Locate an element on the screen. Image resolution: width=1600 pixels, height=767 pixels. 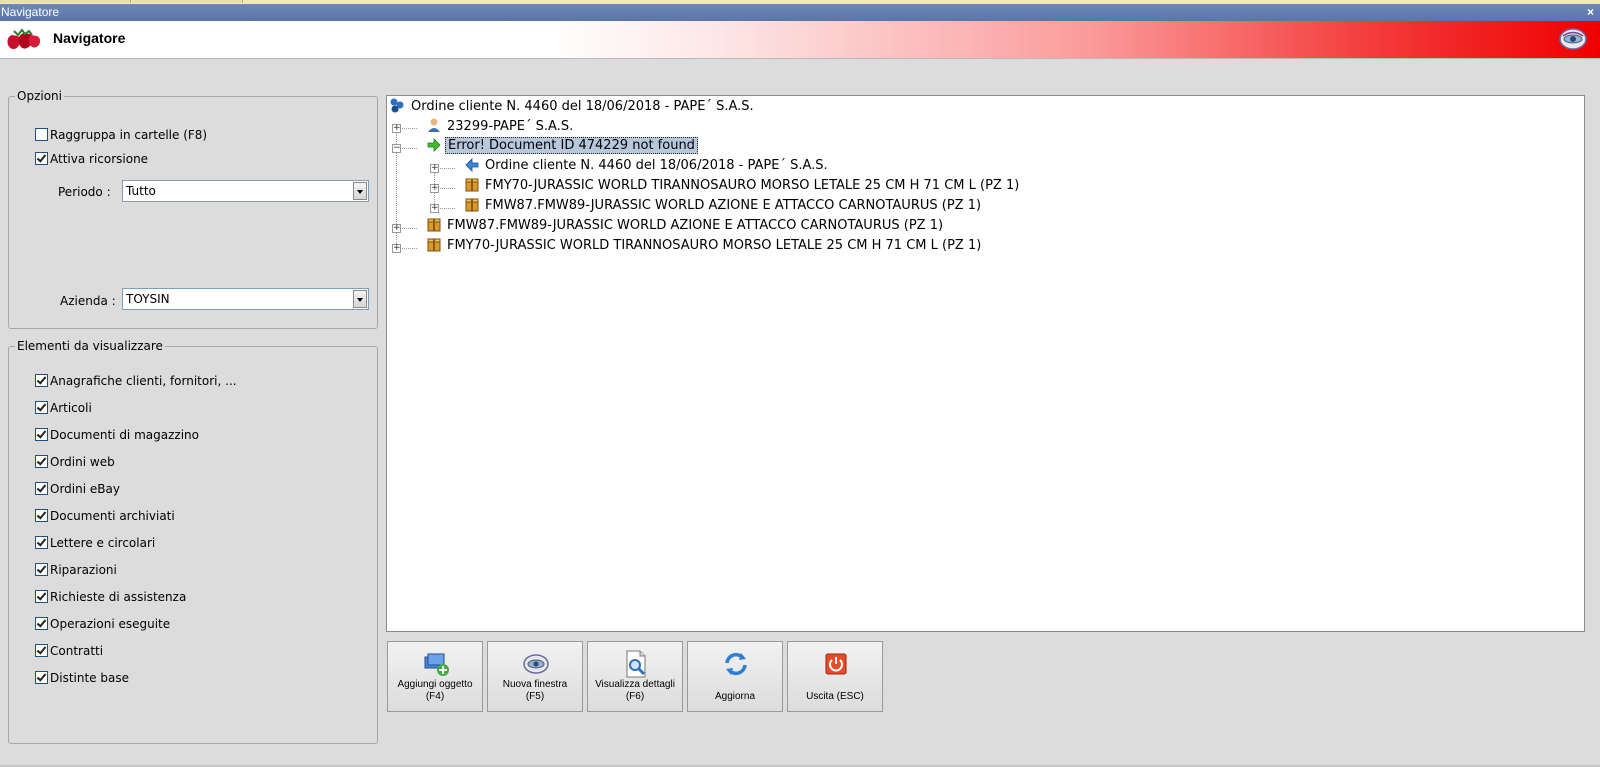
element-checkbox: Contratti is located at coordinates (69, 651).